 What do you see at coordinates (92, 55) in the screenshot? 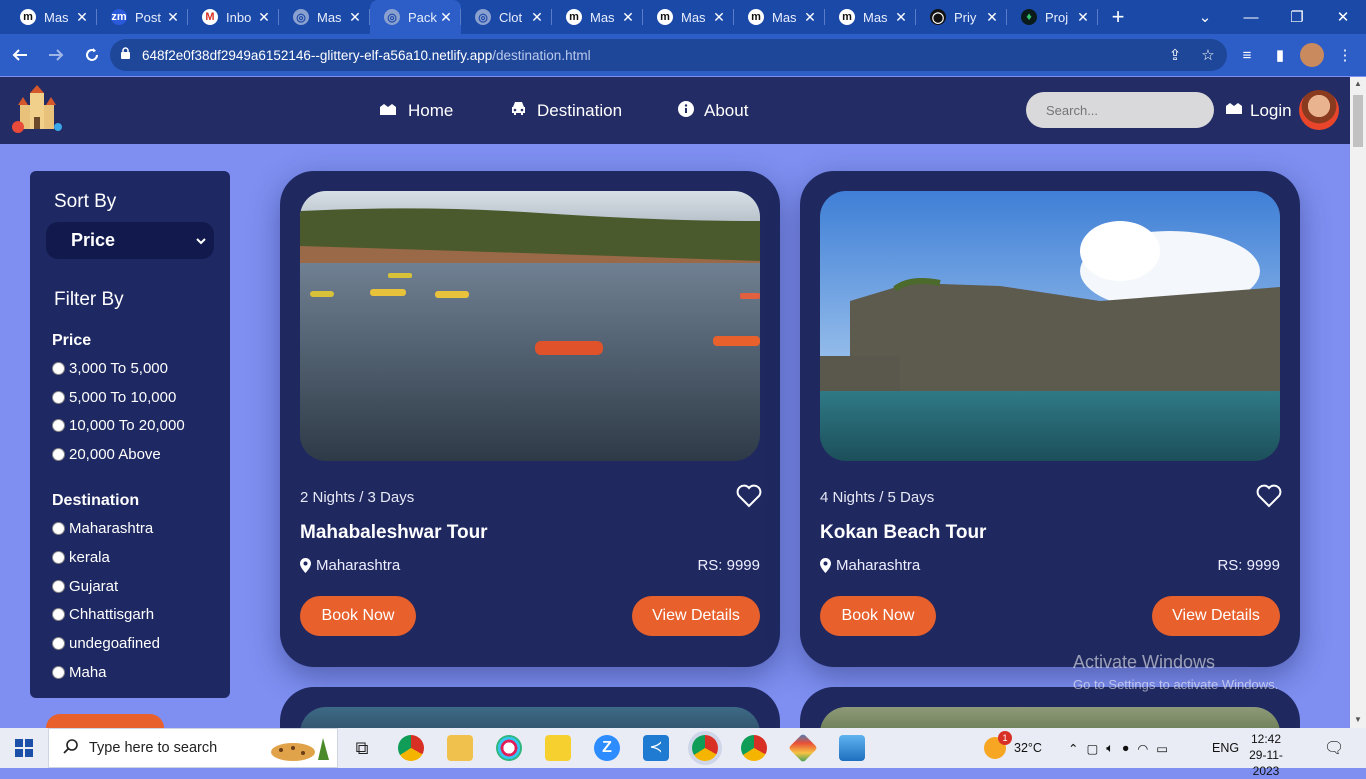
I see `reload-button` at bounding box center [92, 55].